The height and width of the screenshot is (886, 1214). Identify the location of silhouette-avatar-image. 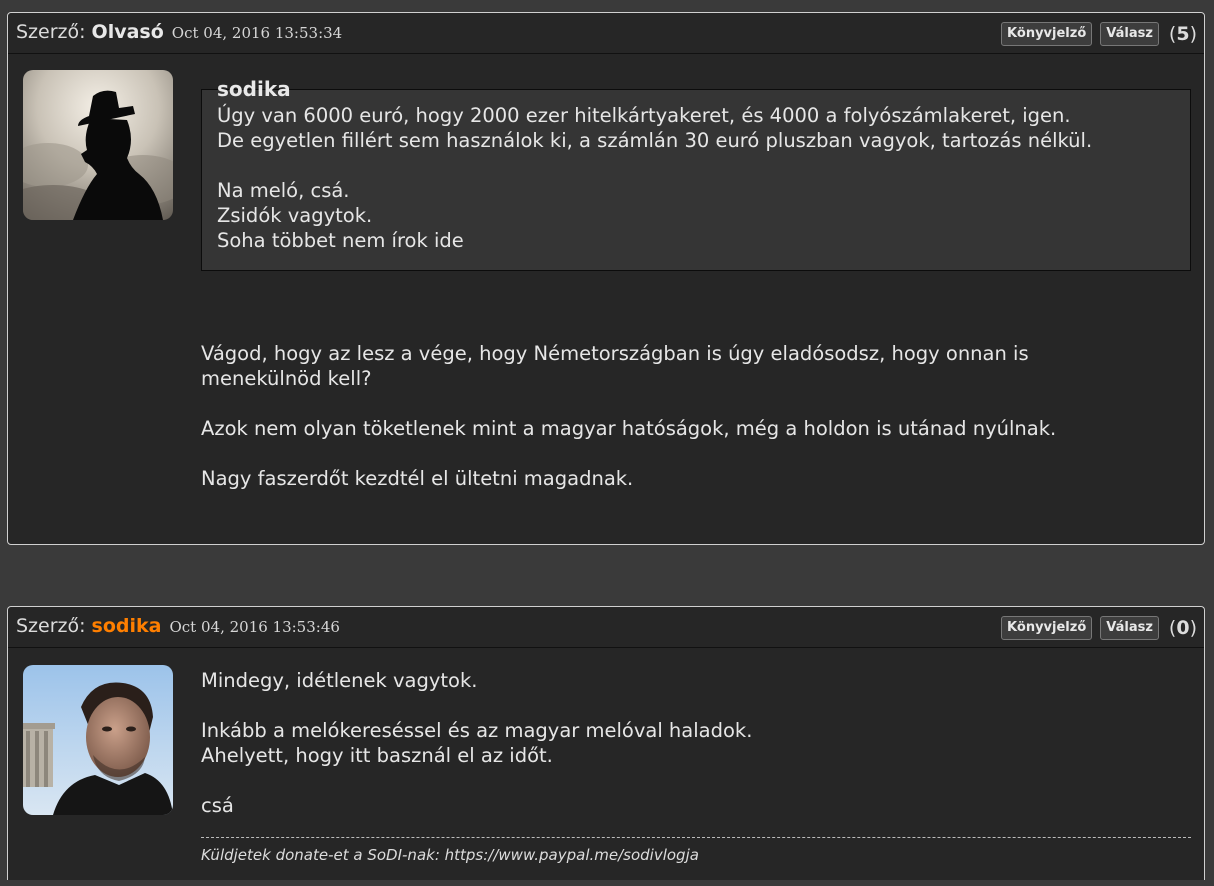
(98, 145).